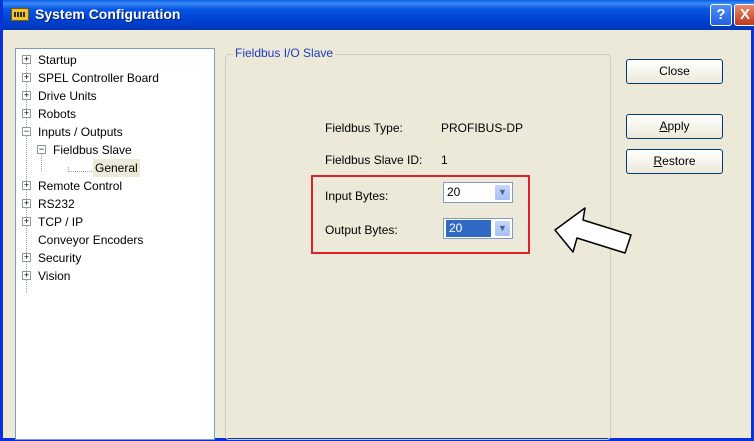  What do you see at coordinates (92, 150) in the screenshot?
I see `tree-item-label: Fieldbus Slave` at bounding box center [92, 150].